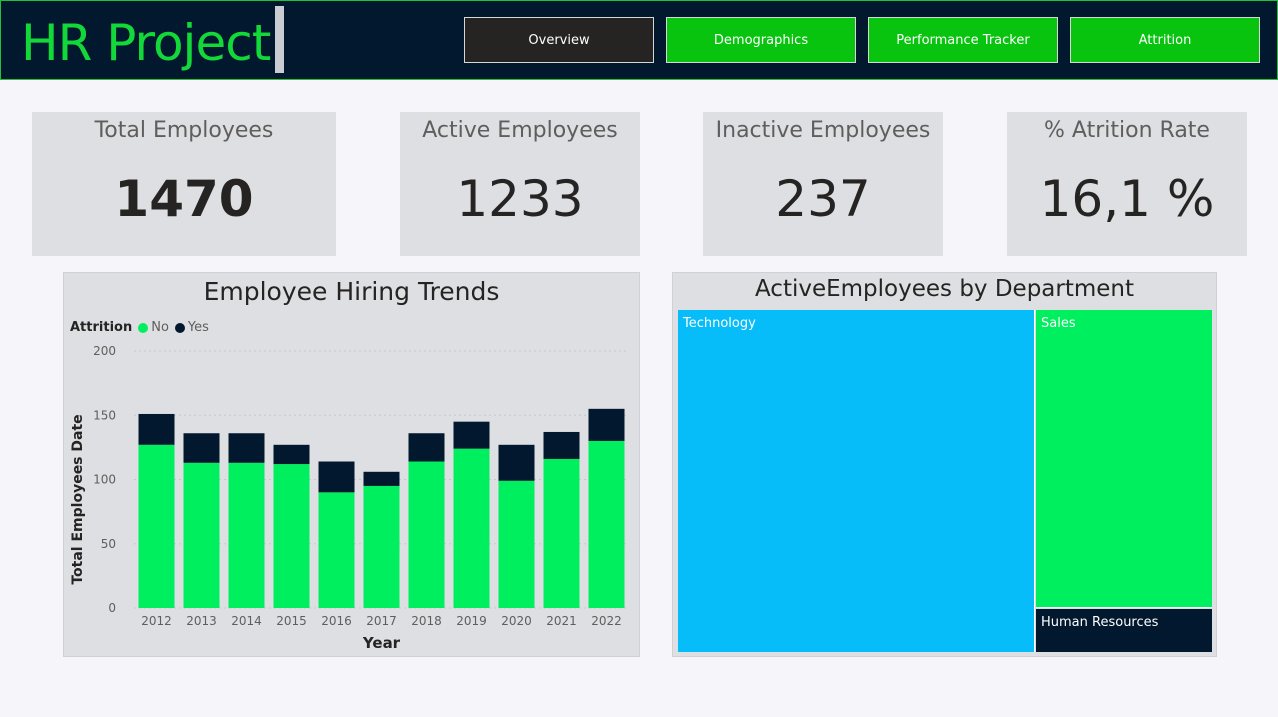 Image resolution: width=1278 pixels, height=717 pixels. What do you see at coordinates (112, 608) in the screenshot?
I see `y-tick-label: 0` at bounding box center [112, 608].